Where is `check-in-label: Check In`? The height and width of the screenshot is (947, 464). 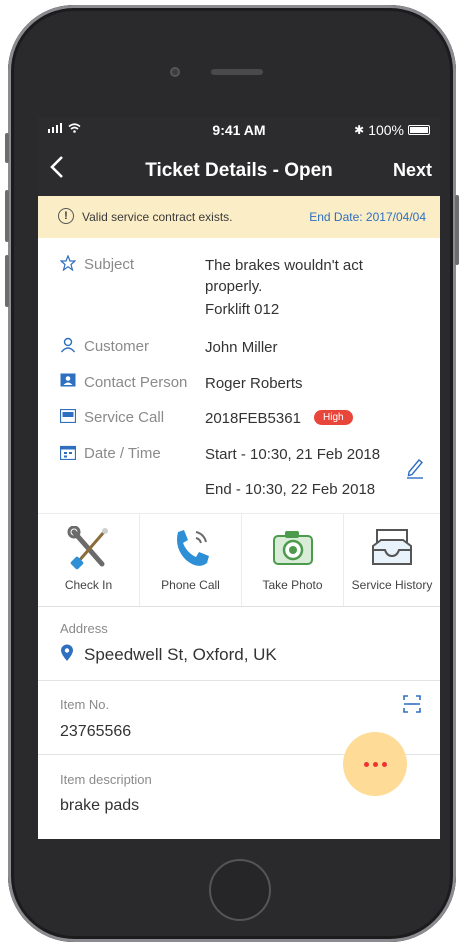
check-in-label: Check In is located at coordinates (88, 585).